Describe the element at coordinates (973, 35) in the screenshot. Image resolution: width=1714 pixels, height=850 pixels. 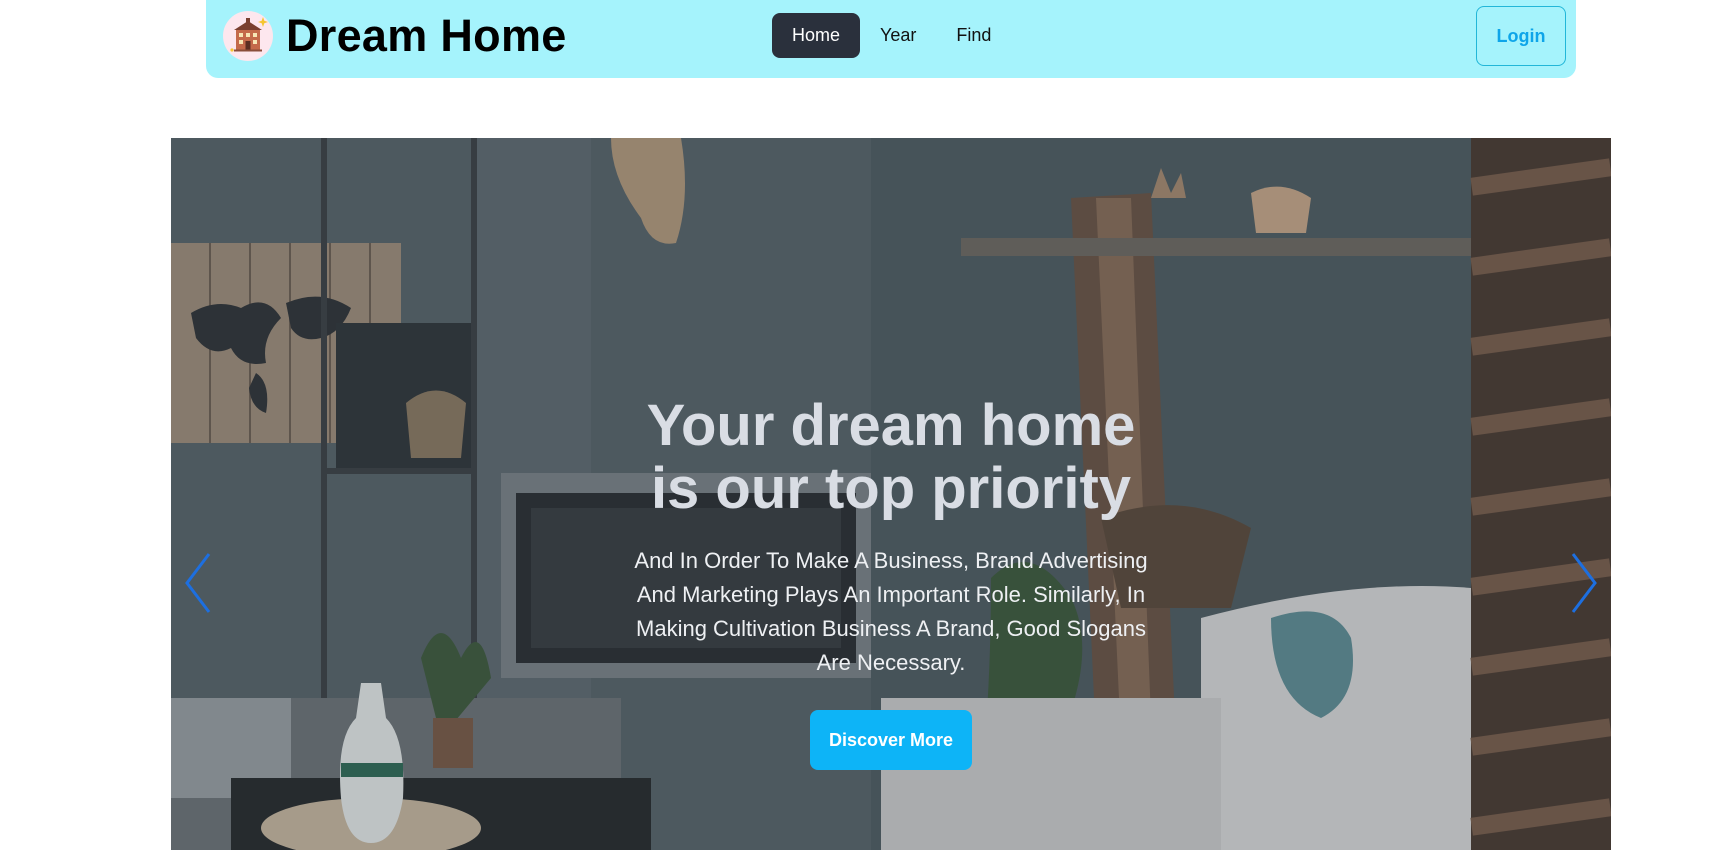
I see `nav-link-find: Find` at that location.